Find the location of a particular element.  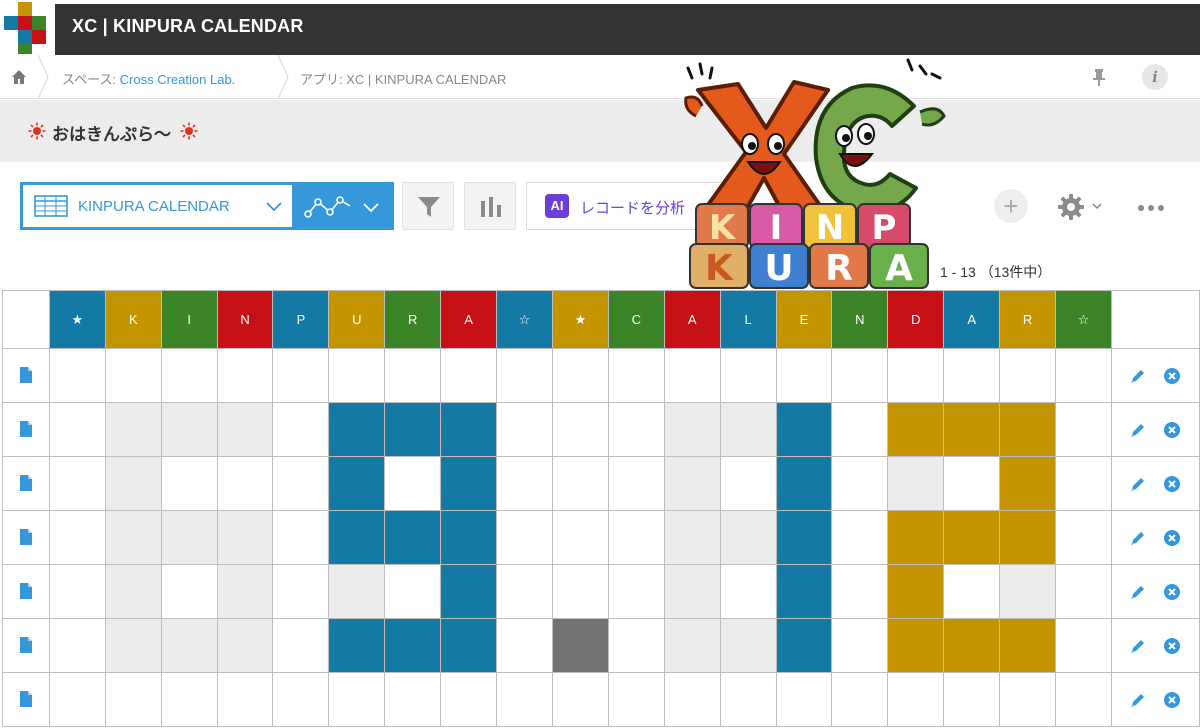

column-header-12: L is located at coordinates (748, 319).